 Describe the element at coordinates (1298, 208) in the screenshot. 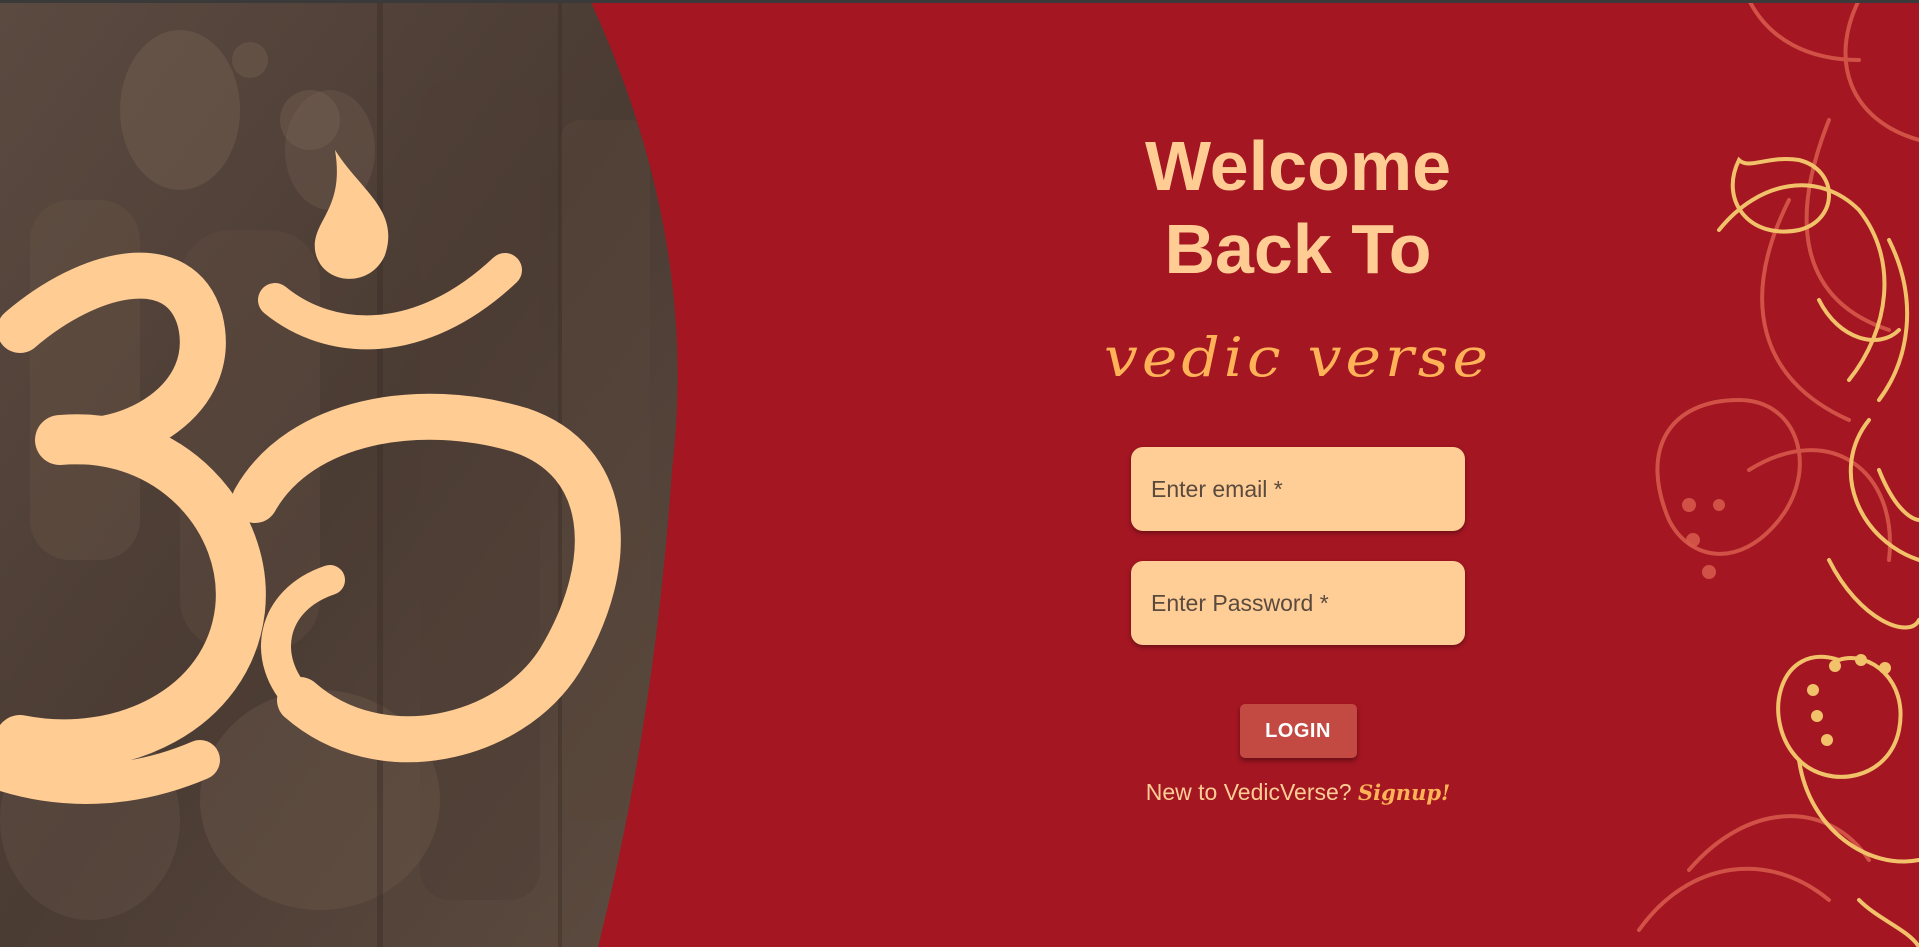

I see `welcome-heading: Welcome Back To` at that location.